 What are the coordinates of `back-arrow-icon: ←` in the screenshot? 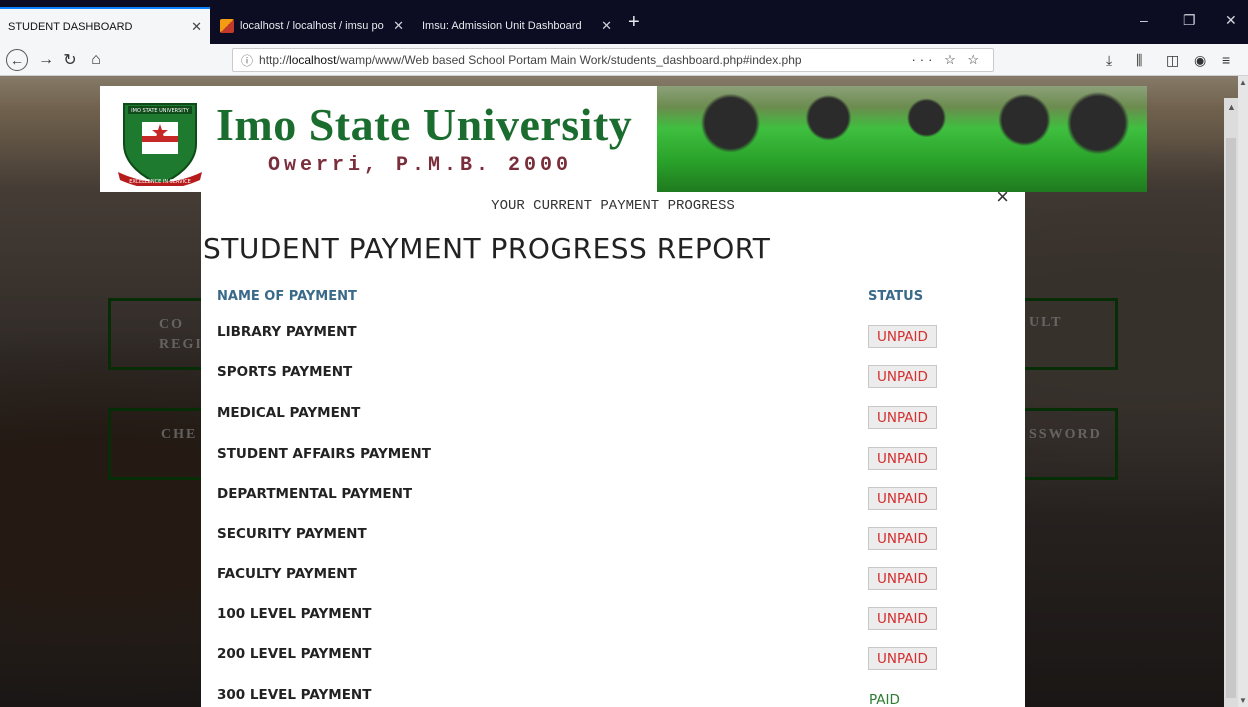 It's located at (17, 60).